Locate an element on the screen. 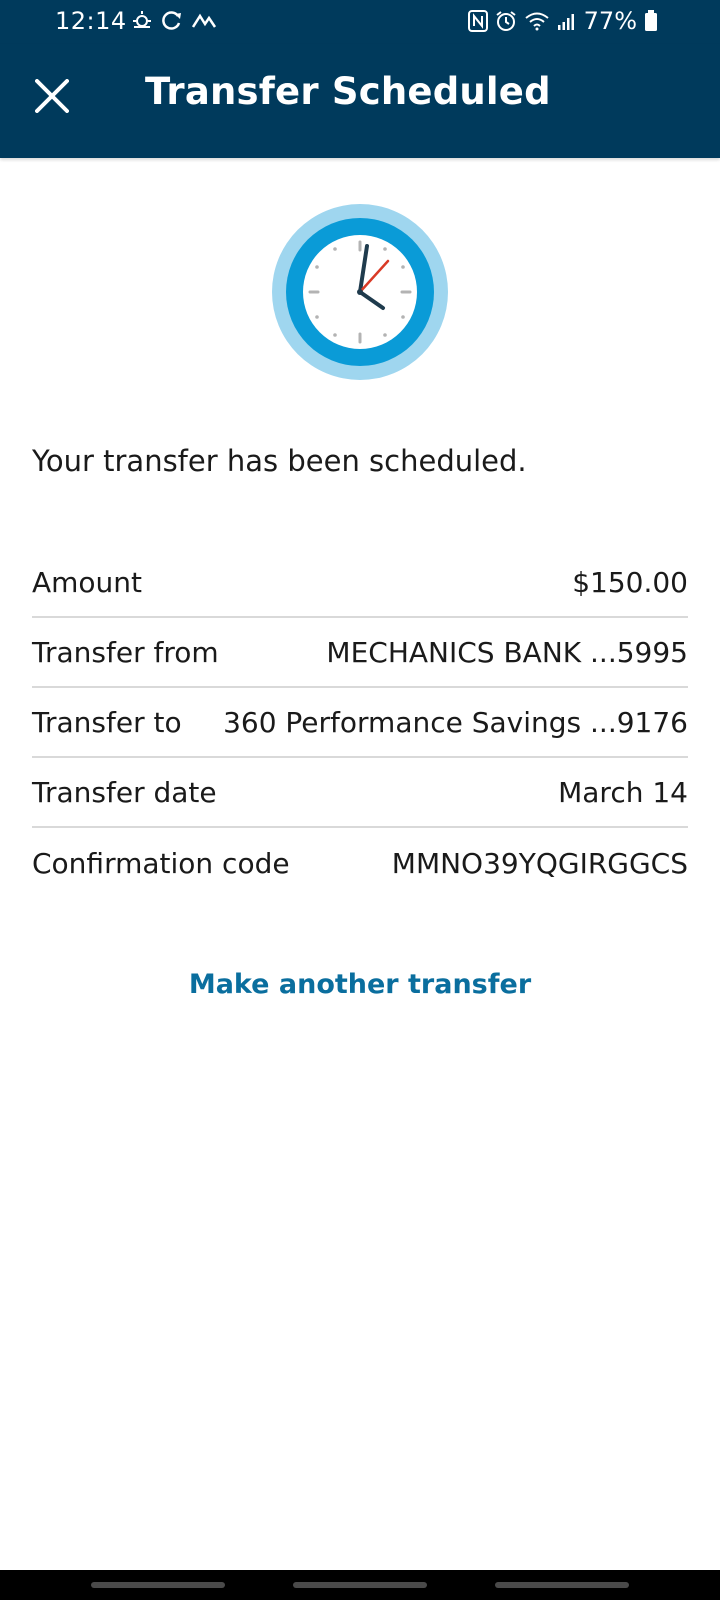 The image size is (720, 1600). detail-value: MECHANICS BANK ...5995 is located at coordinates (507, 652).